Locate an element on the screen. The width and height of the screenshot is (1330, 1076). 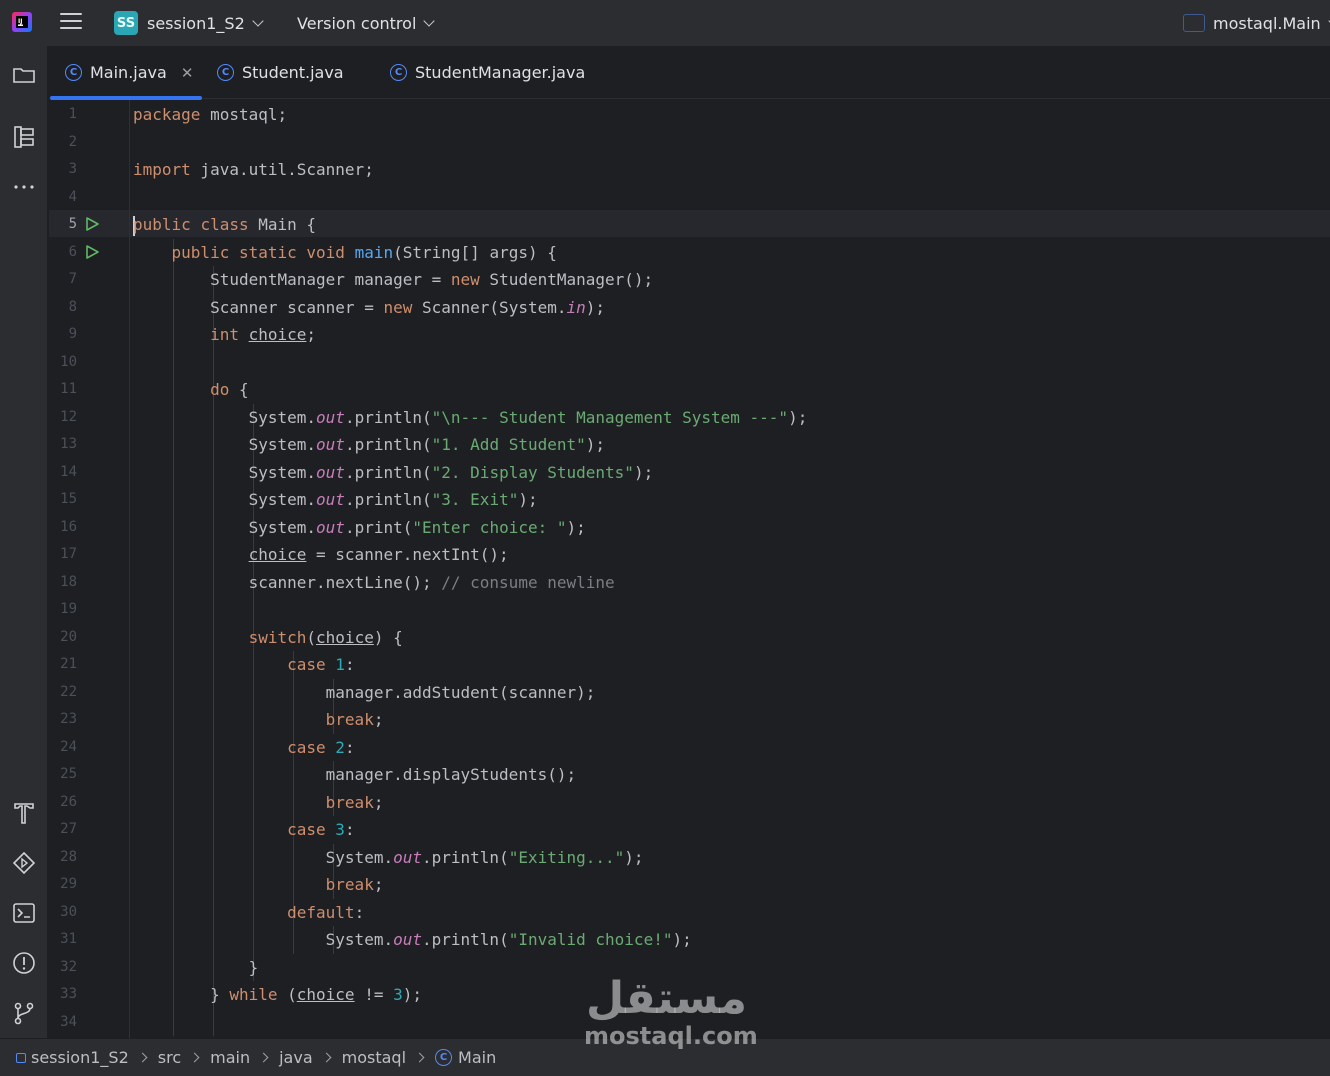
run-config-icon is located at coordinates (1194, 23).